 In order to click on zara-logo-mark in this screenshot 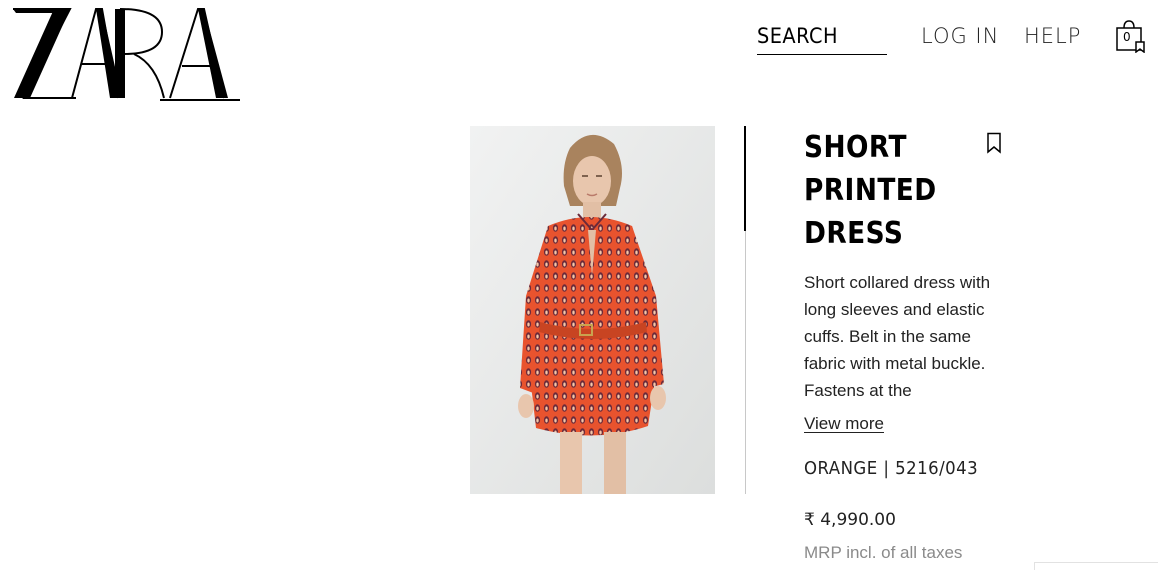, I will do `click(126, 54)`.